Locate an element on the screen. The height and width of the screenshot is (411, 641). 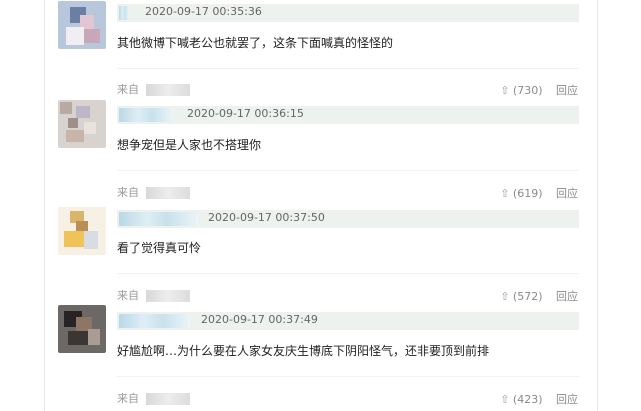
like-count: (730) is located at coordinates (528, 91).